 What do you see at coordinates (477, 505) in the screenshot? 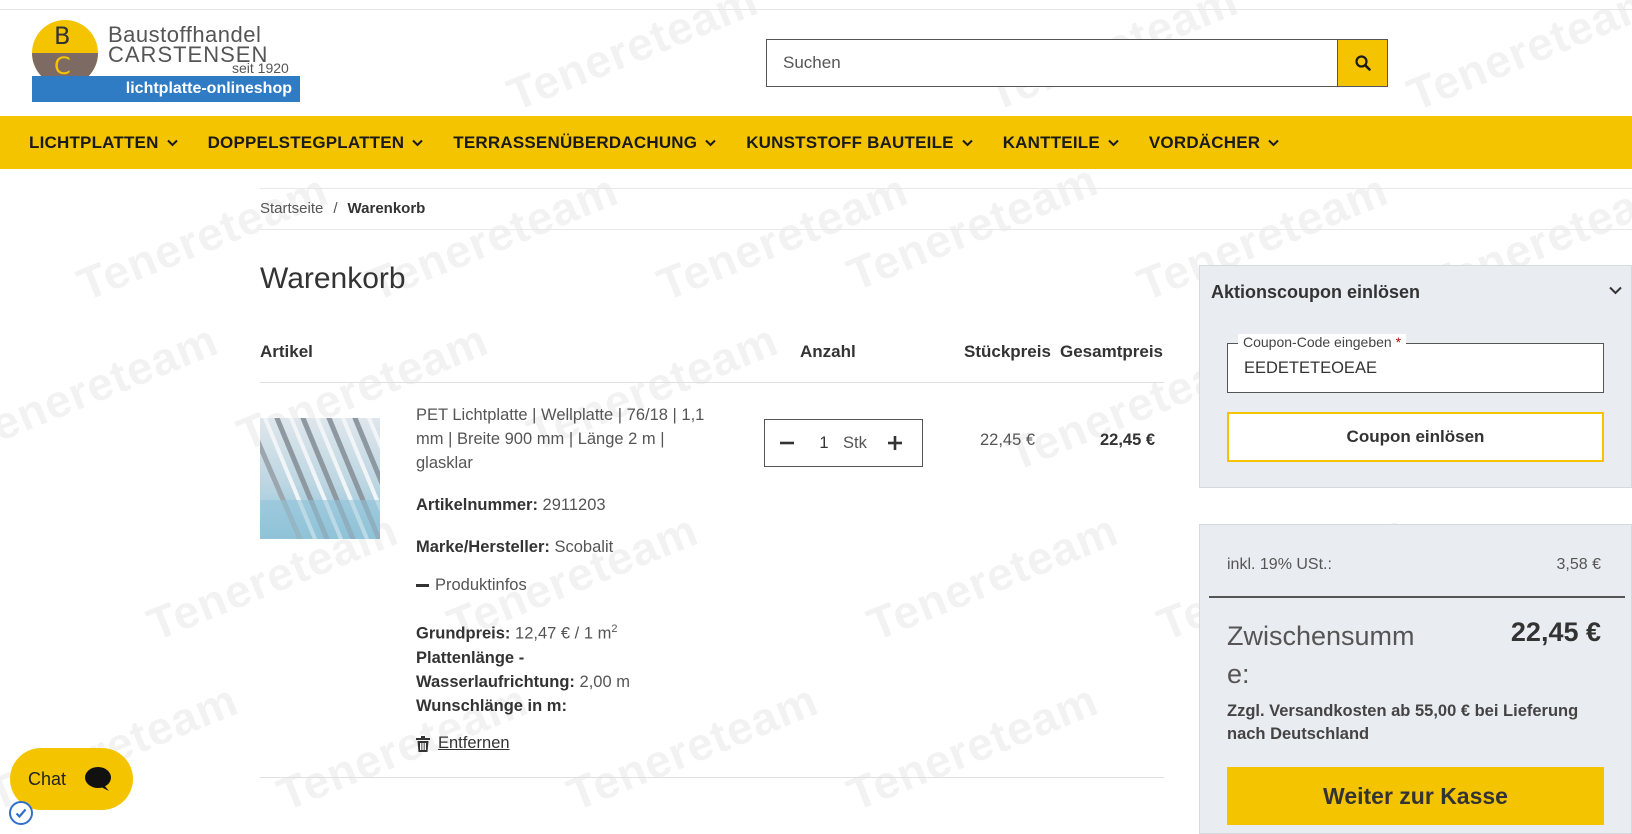
I see `product-sku-label: Artikelnummer:` at bounding box center [477, 505].